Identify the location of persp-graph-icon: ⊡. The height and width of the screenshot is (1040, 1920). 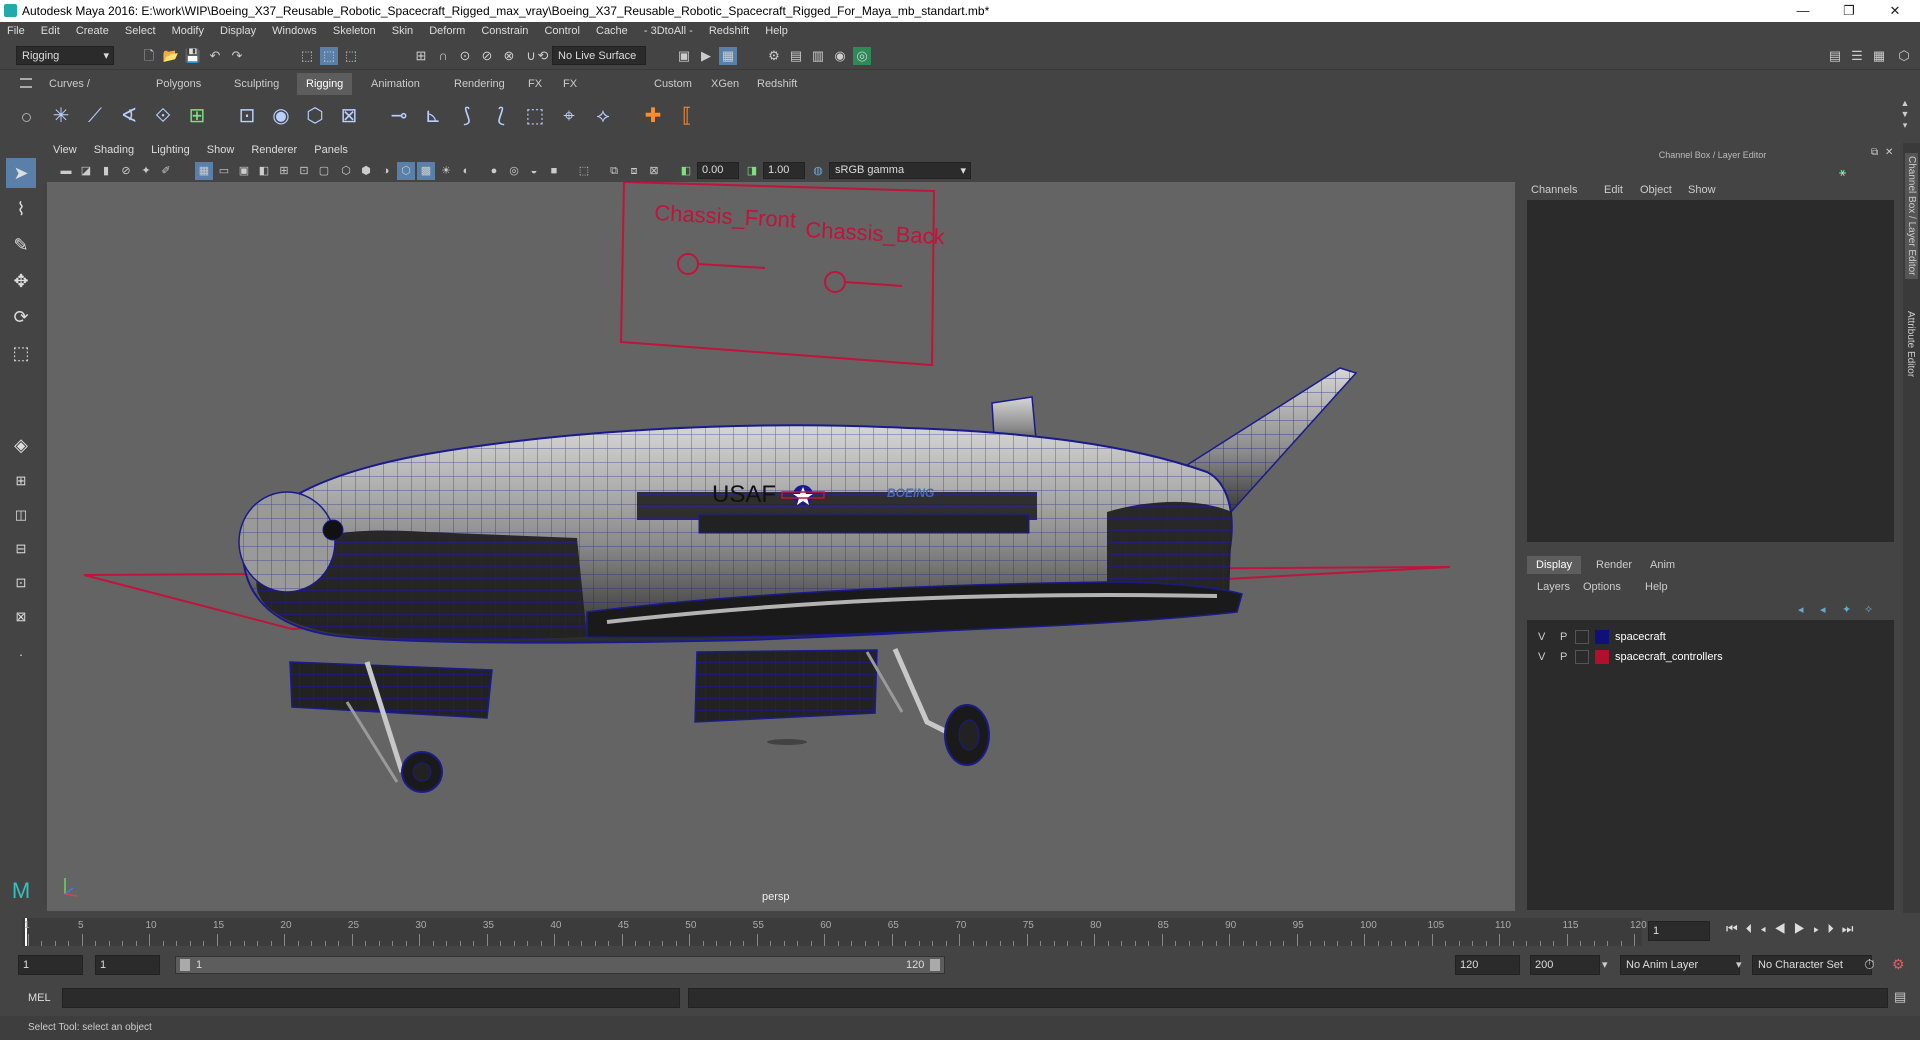
(21, 583).